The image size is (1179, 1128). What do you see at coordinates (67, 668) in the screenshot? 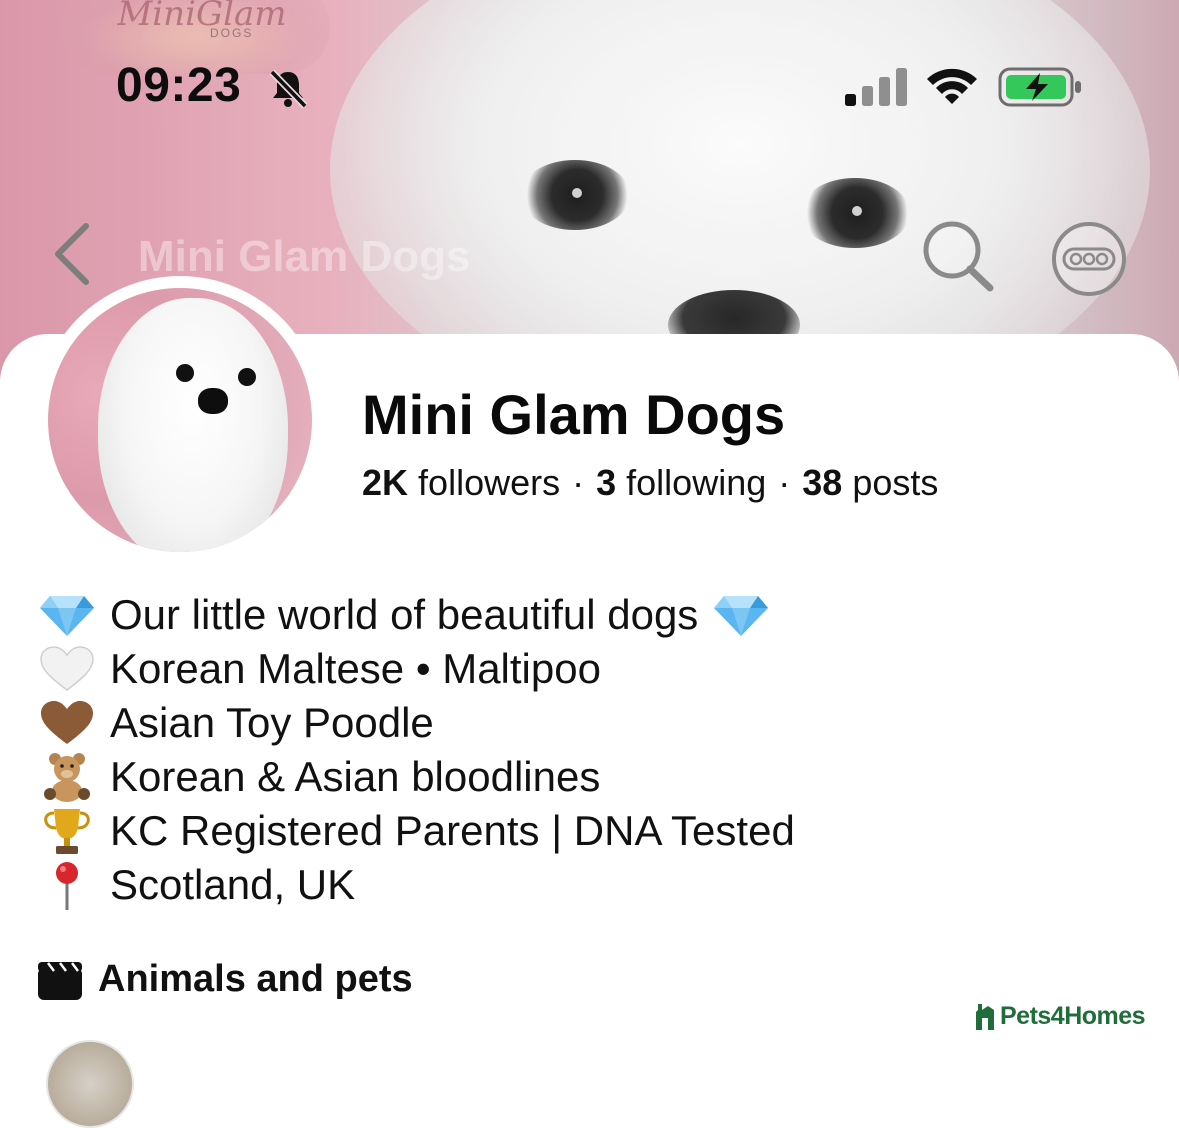
I see `white-heart-icon` at bounding box center [67, 668].